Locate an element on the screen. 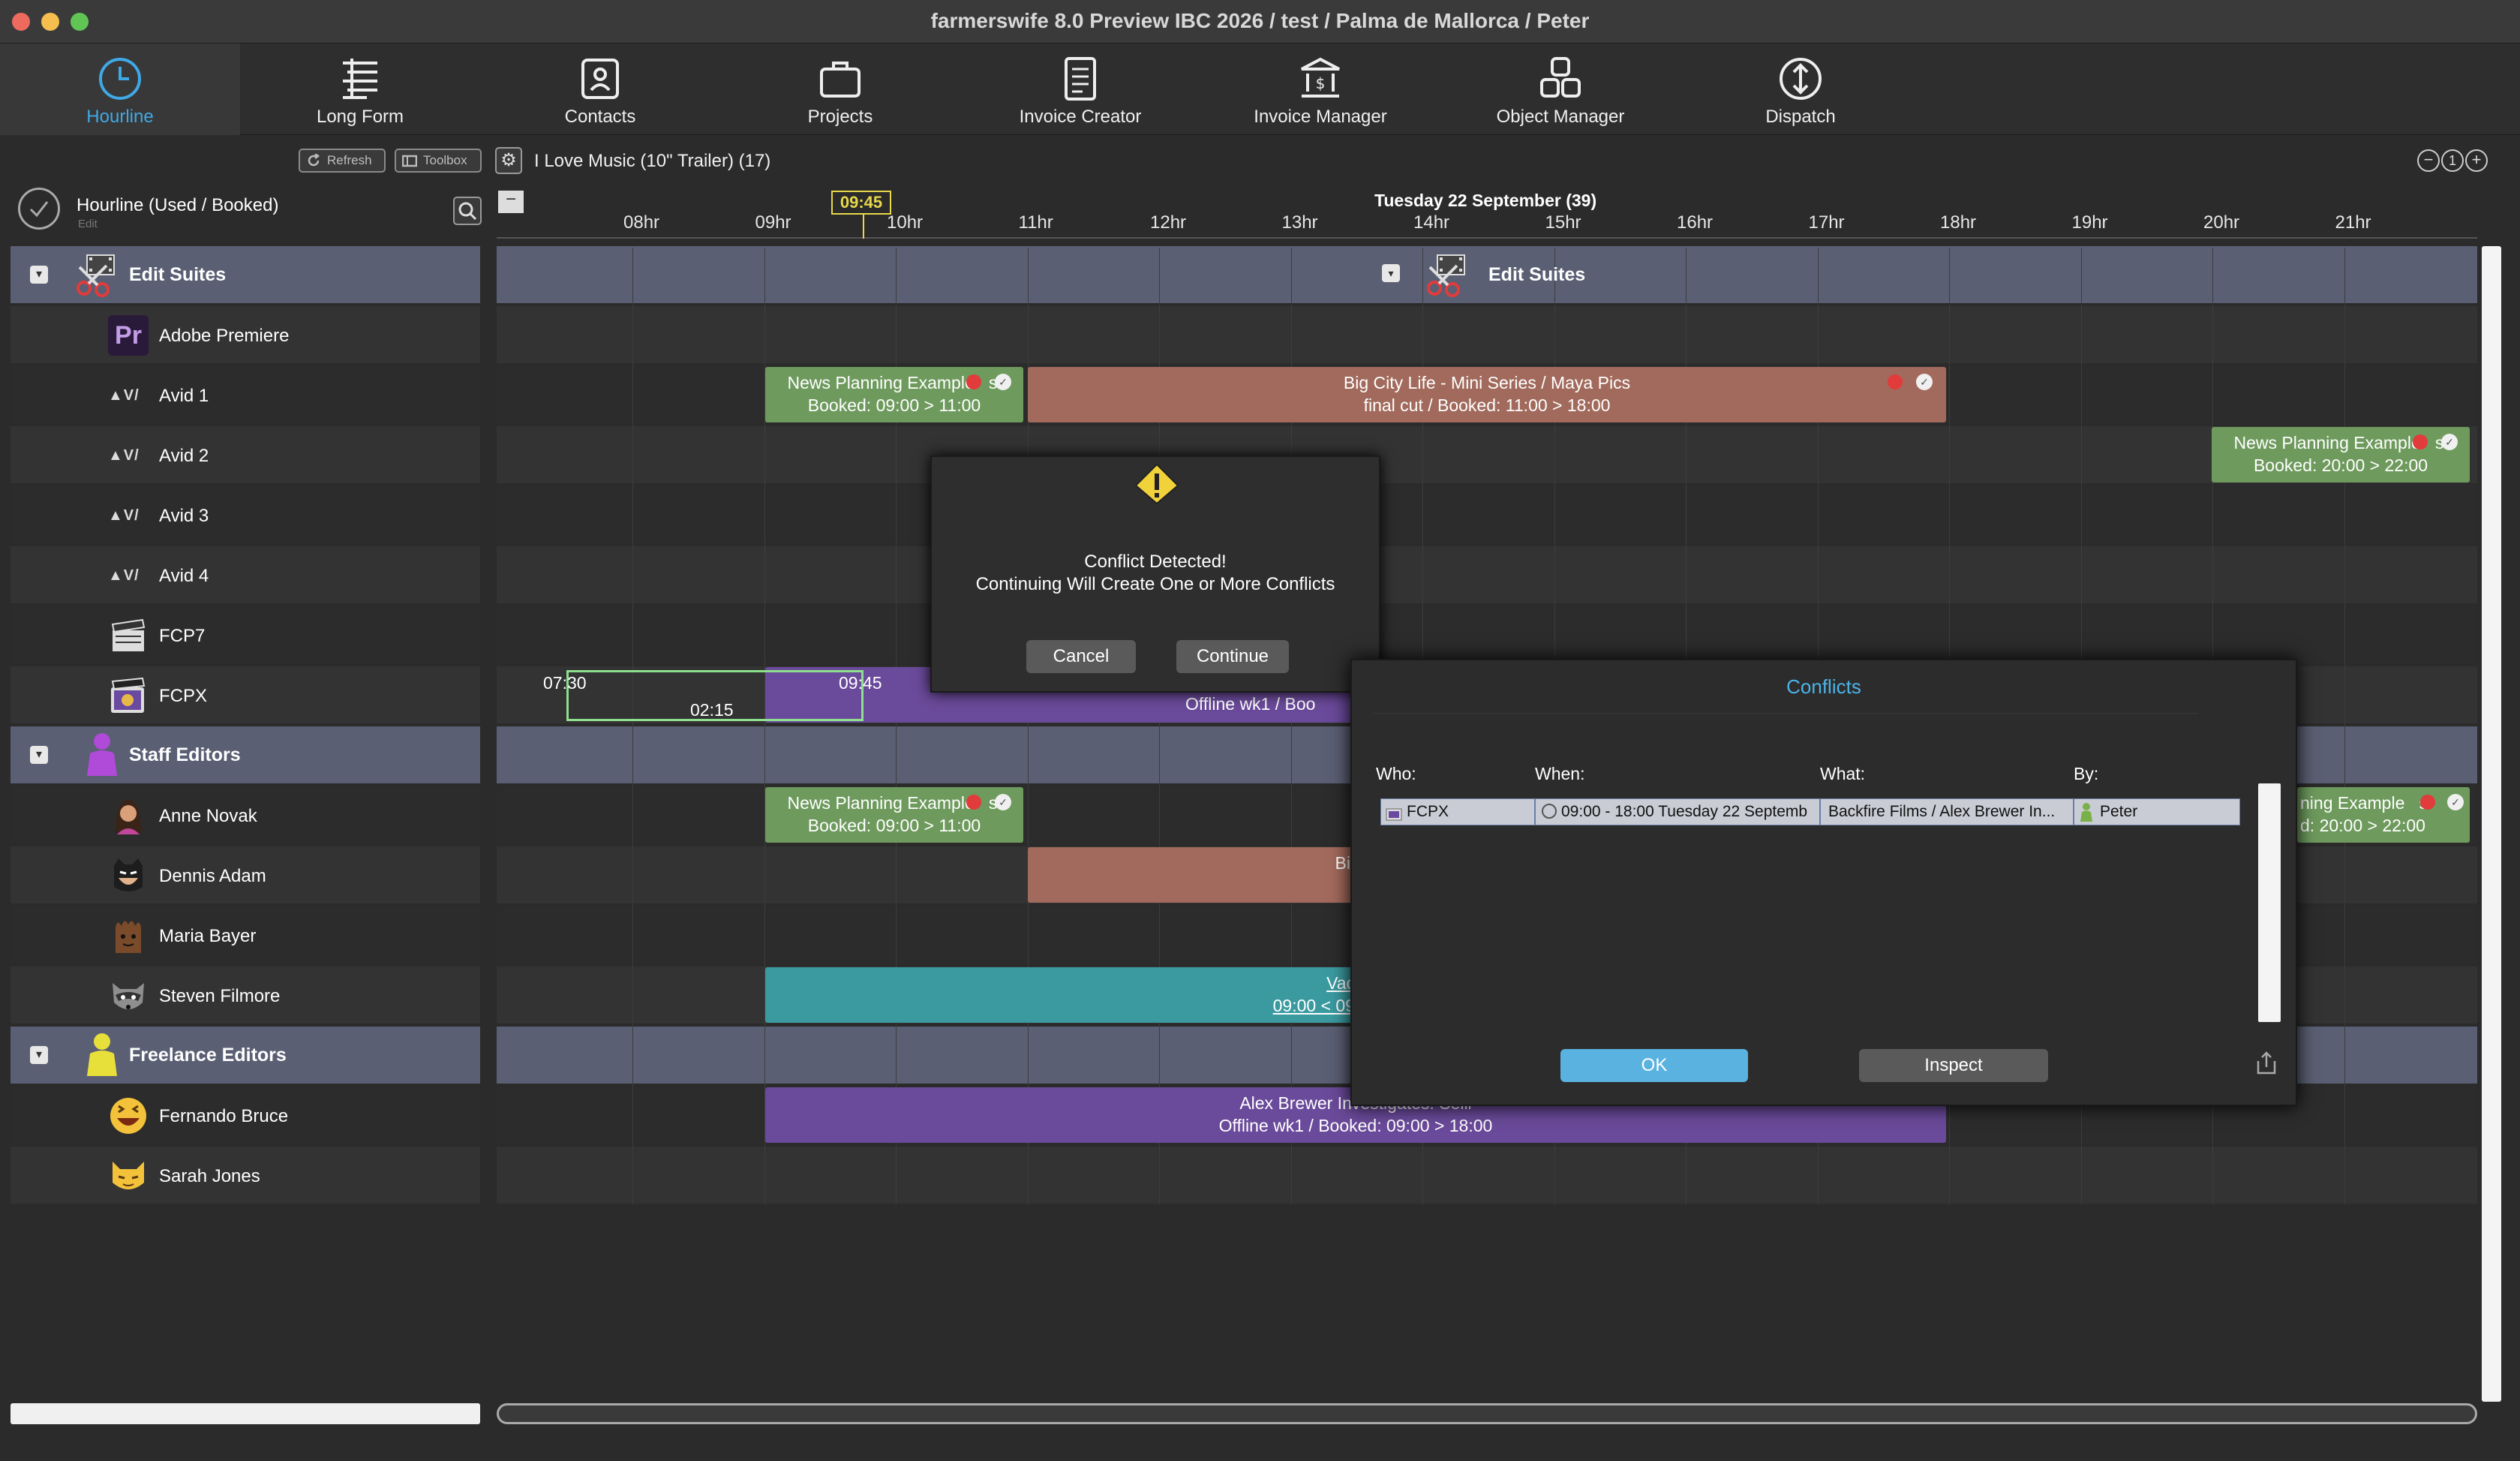  avatar-raccoon-icon is located at coordinates (128, 996).